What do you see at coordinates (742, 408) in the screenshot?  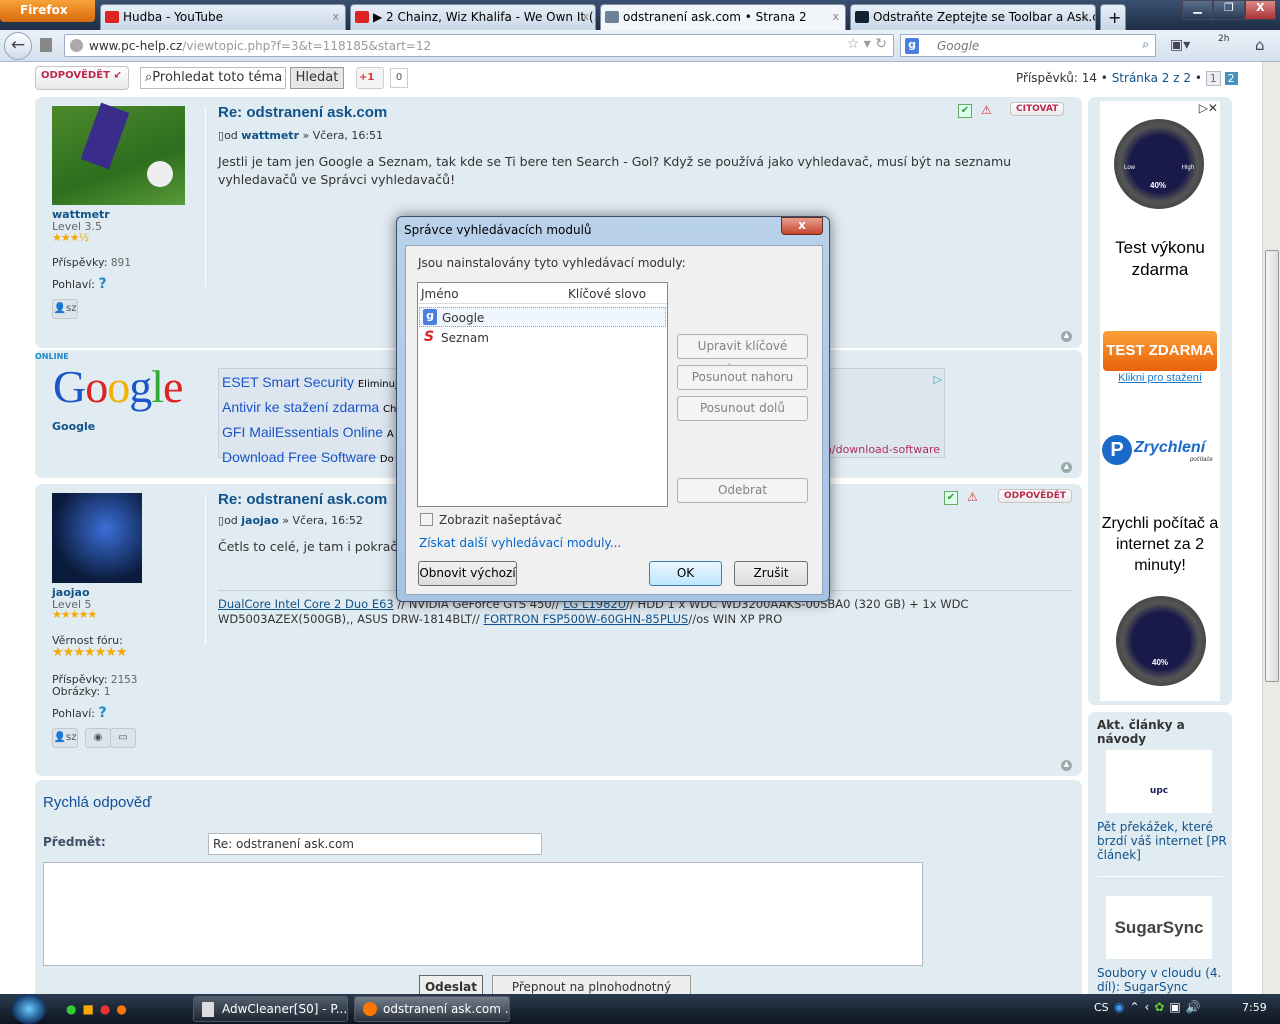 I see `move-down-button: Posunout dolů` at bounding box center [742, 408].